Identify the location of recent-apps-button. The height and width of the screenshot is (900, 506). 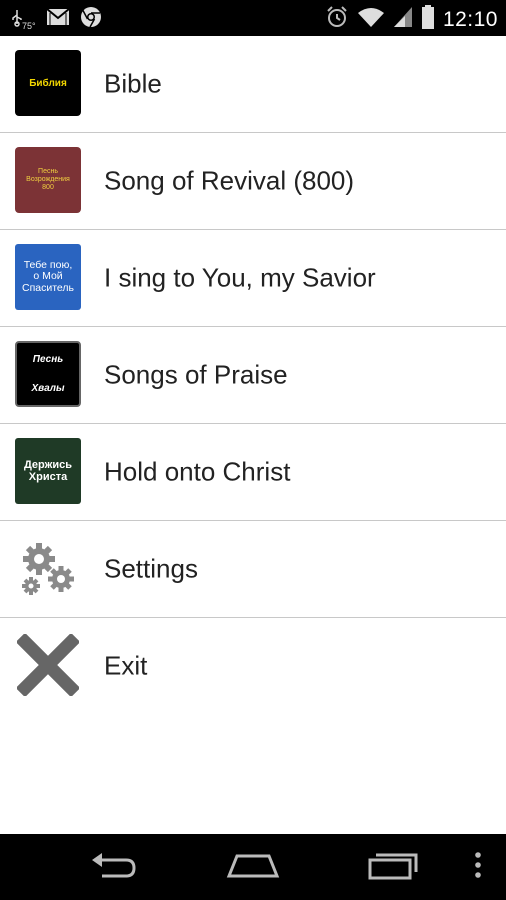
(393, 867).